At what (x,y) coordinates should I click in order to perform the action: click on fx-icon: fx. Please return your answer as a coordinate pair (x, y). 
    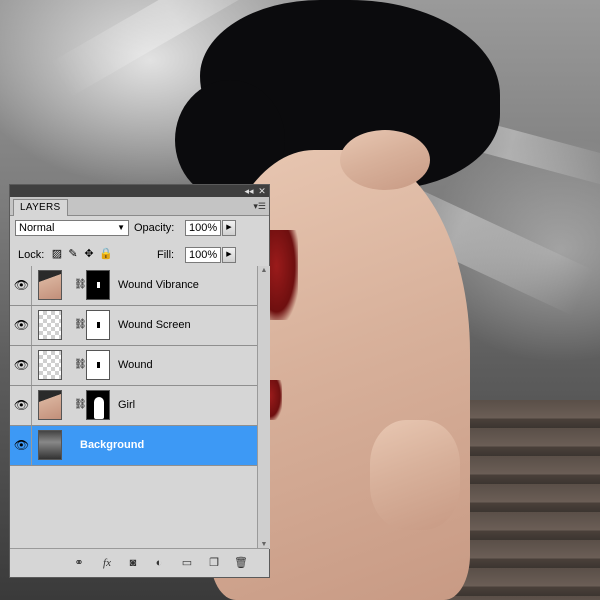
    Looking at the image, I should click on (107, 563).